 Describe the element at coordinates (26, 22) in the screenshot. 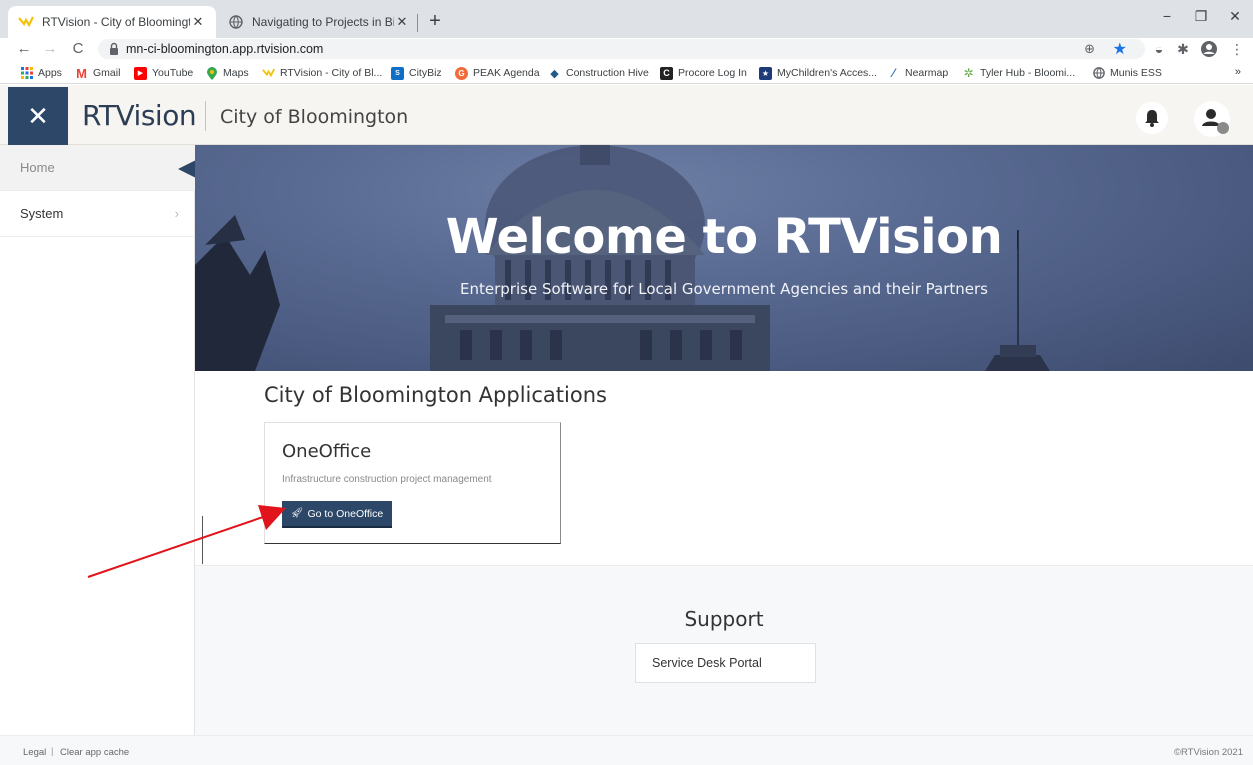

I see `rtvision-favicon-icon` at that location.